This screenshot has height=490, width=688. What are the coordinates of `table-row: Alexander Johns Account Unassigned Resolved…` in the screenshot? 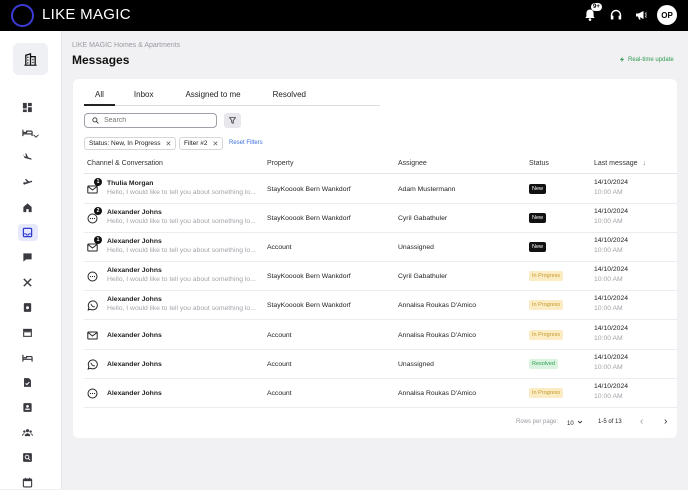 It's located at (380, 364).